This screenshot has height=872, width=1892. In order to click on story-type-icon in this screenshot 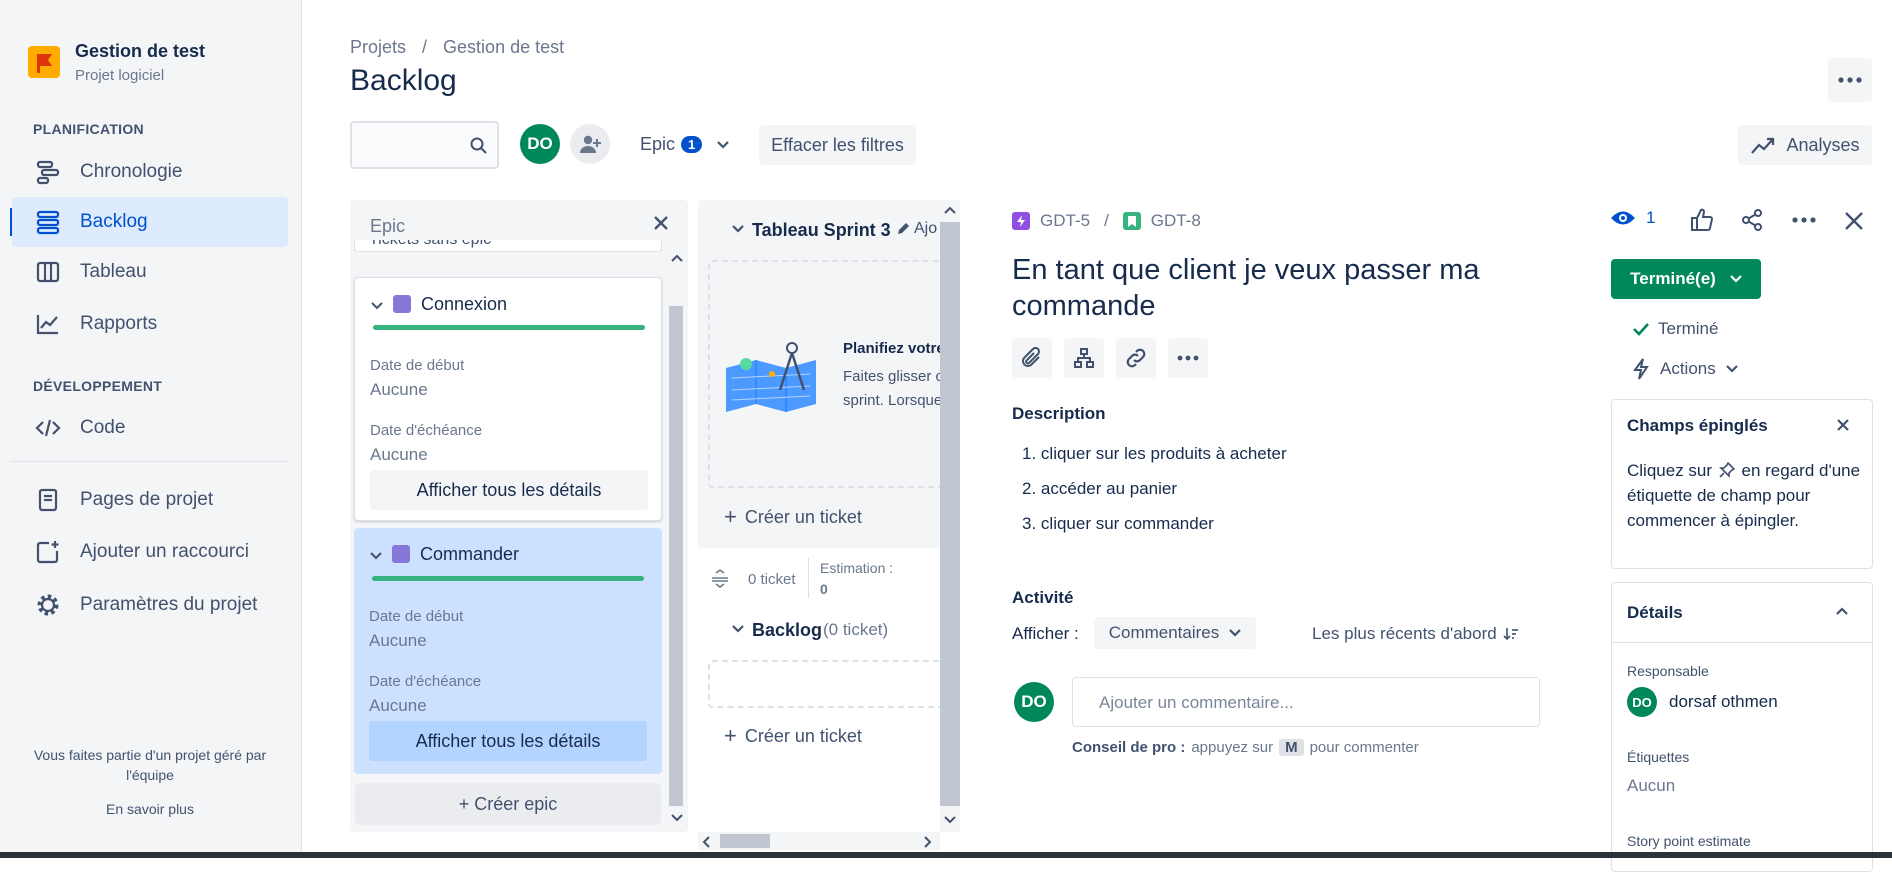, I will do `click(1131, 221)`.